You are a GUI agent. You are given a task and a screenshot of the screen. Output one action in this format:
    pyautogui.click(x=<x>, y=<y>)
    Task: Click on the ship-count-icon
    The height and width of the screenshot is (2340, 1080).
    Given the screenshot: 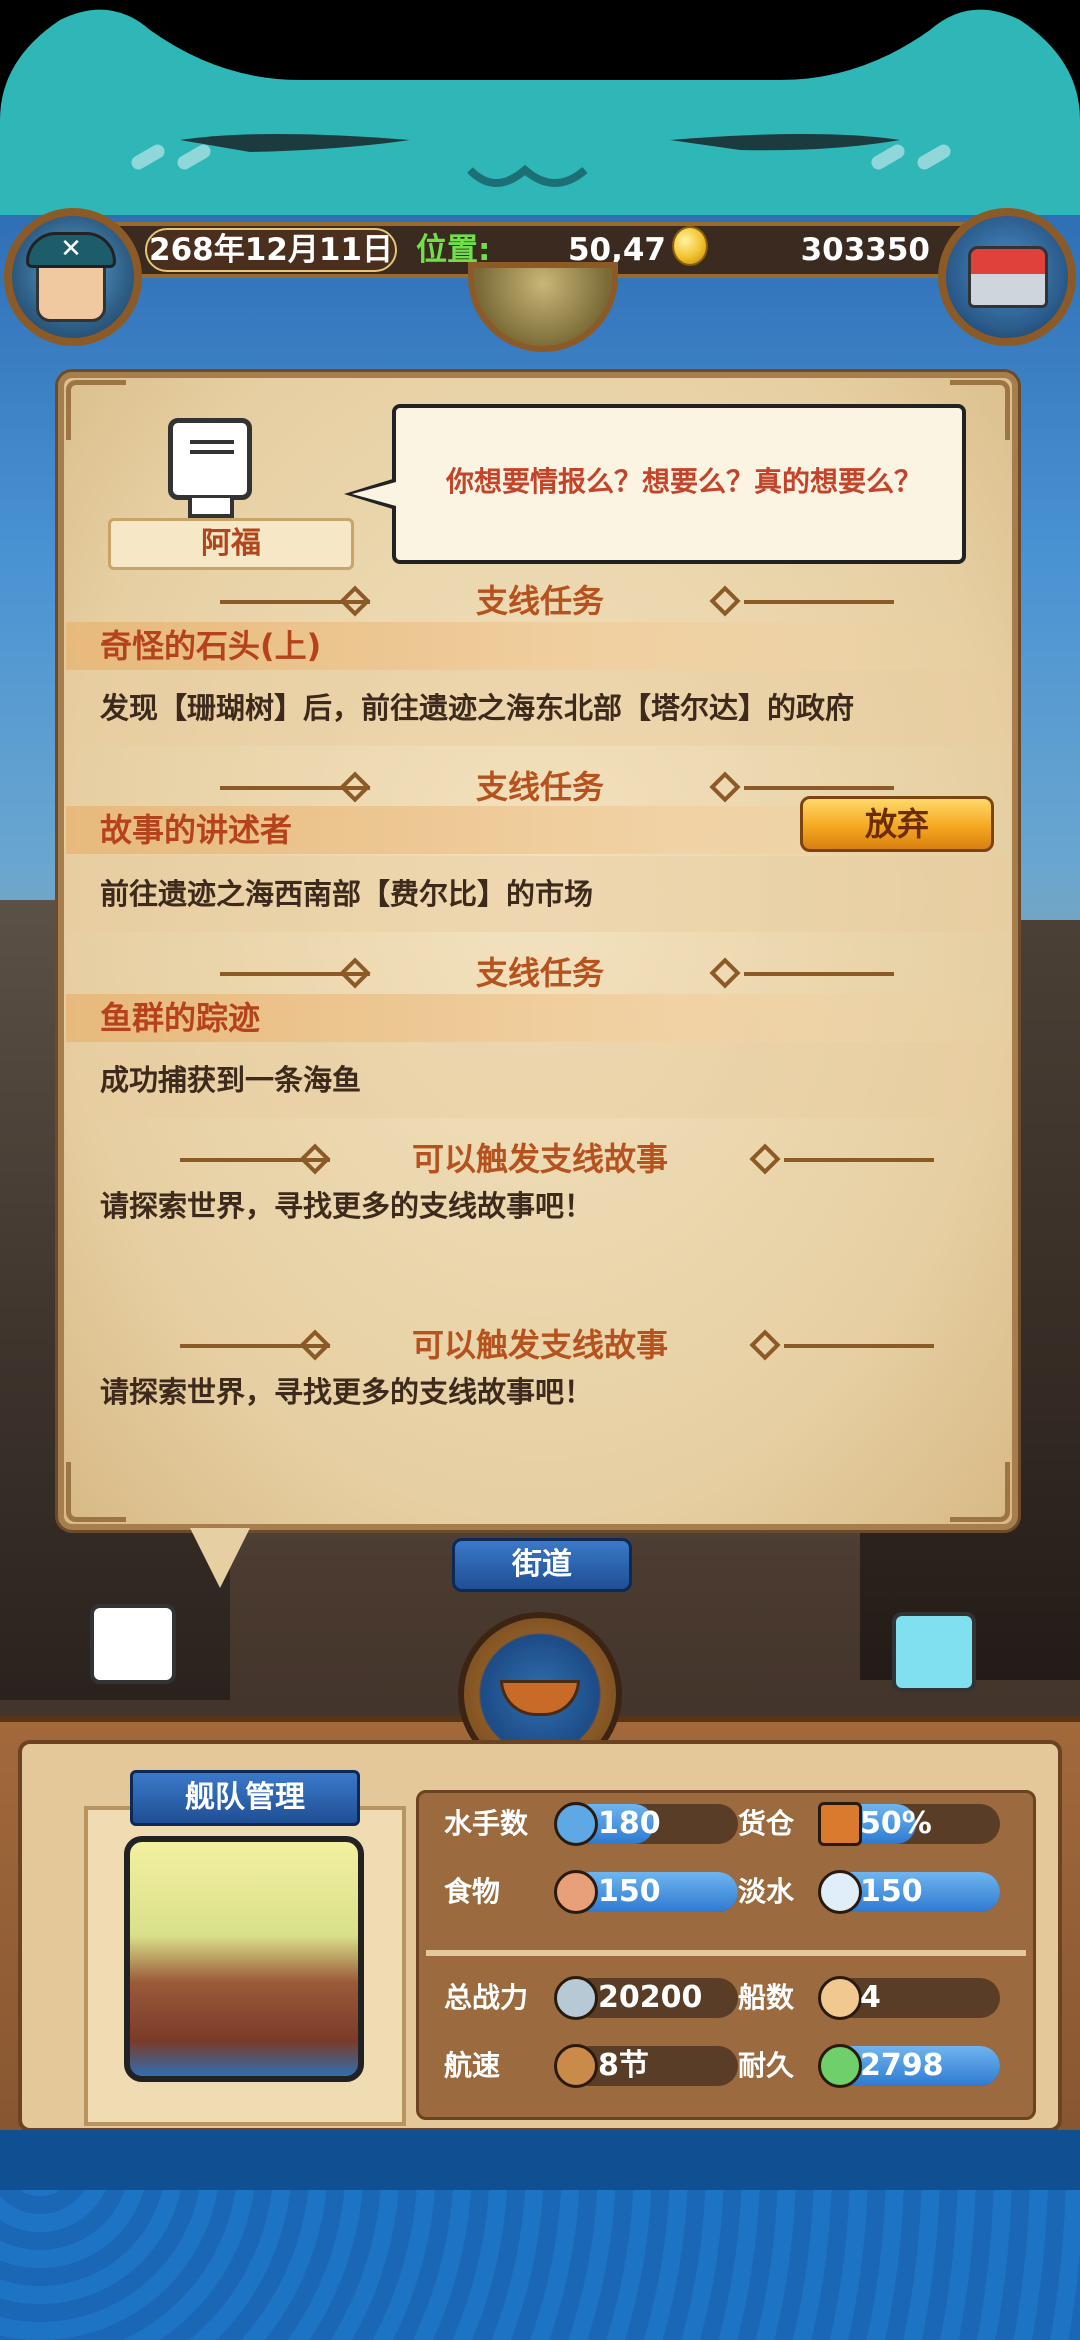 What is the action you would take?
    pyautogui.click(x=840, y=1998)
    